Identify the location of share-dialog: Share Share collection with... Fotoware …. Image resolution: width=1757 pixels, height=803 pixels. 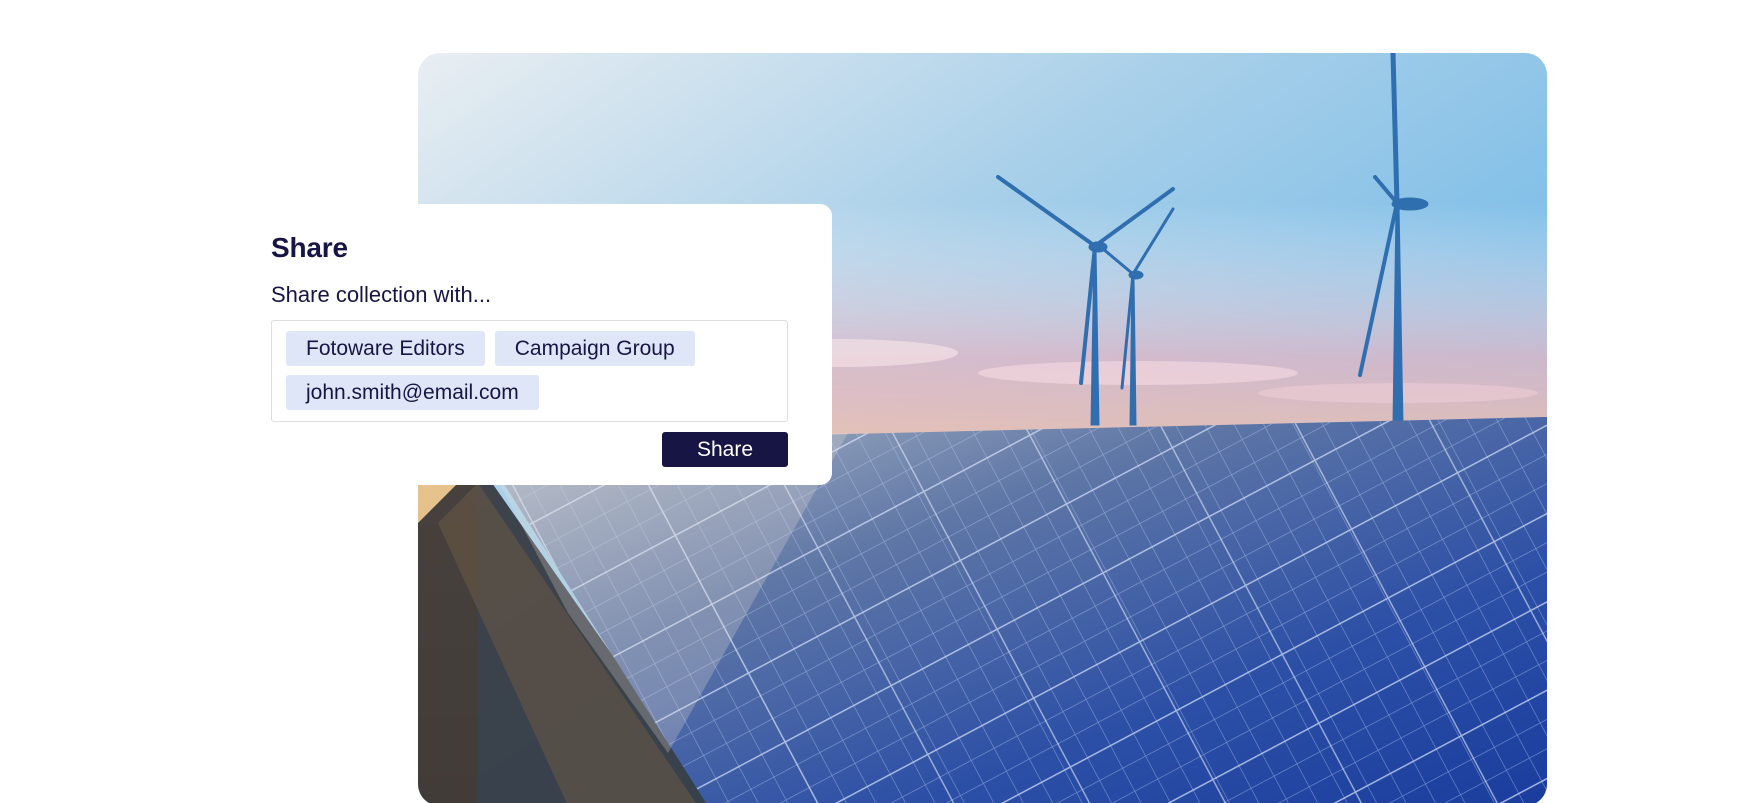
(531, 344).